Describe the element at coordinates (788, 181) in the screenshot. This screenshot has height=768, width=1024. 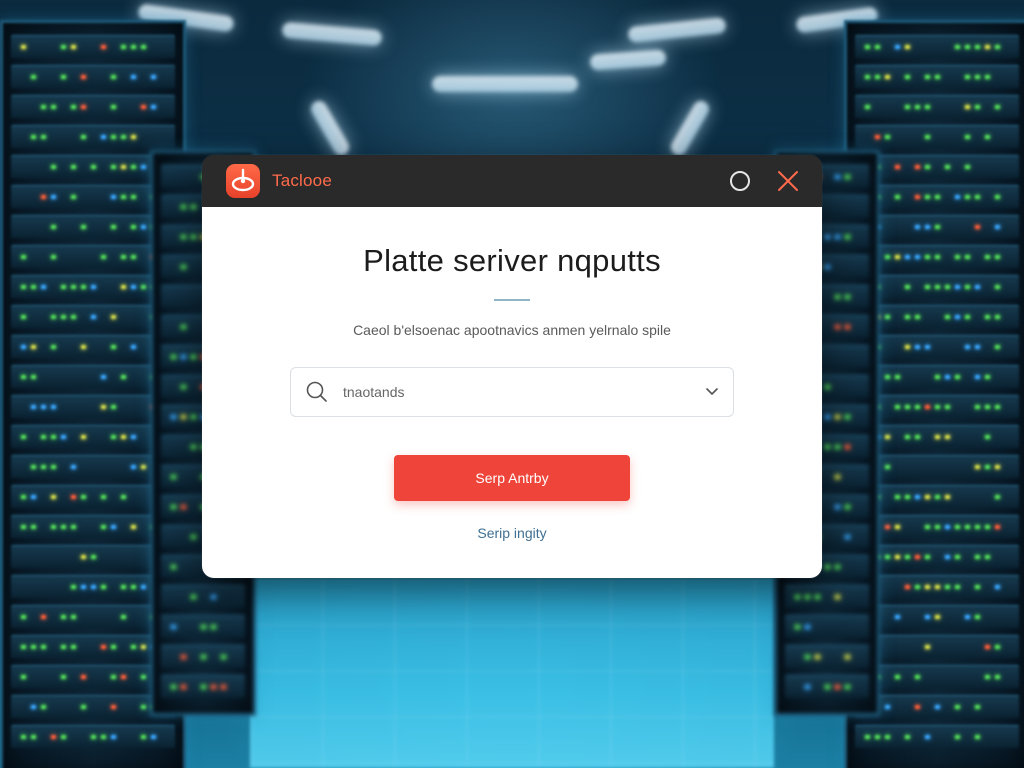
I see `close-icon` at that location.